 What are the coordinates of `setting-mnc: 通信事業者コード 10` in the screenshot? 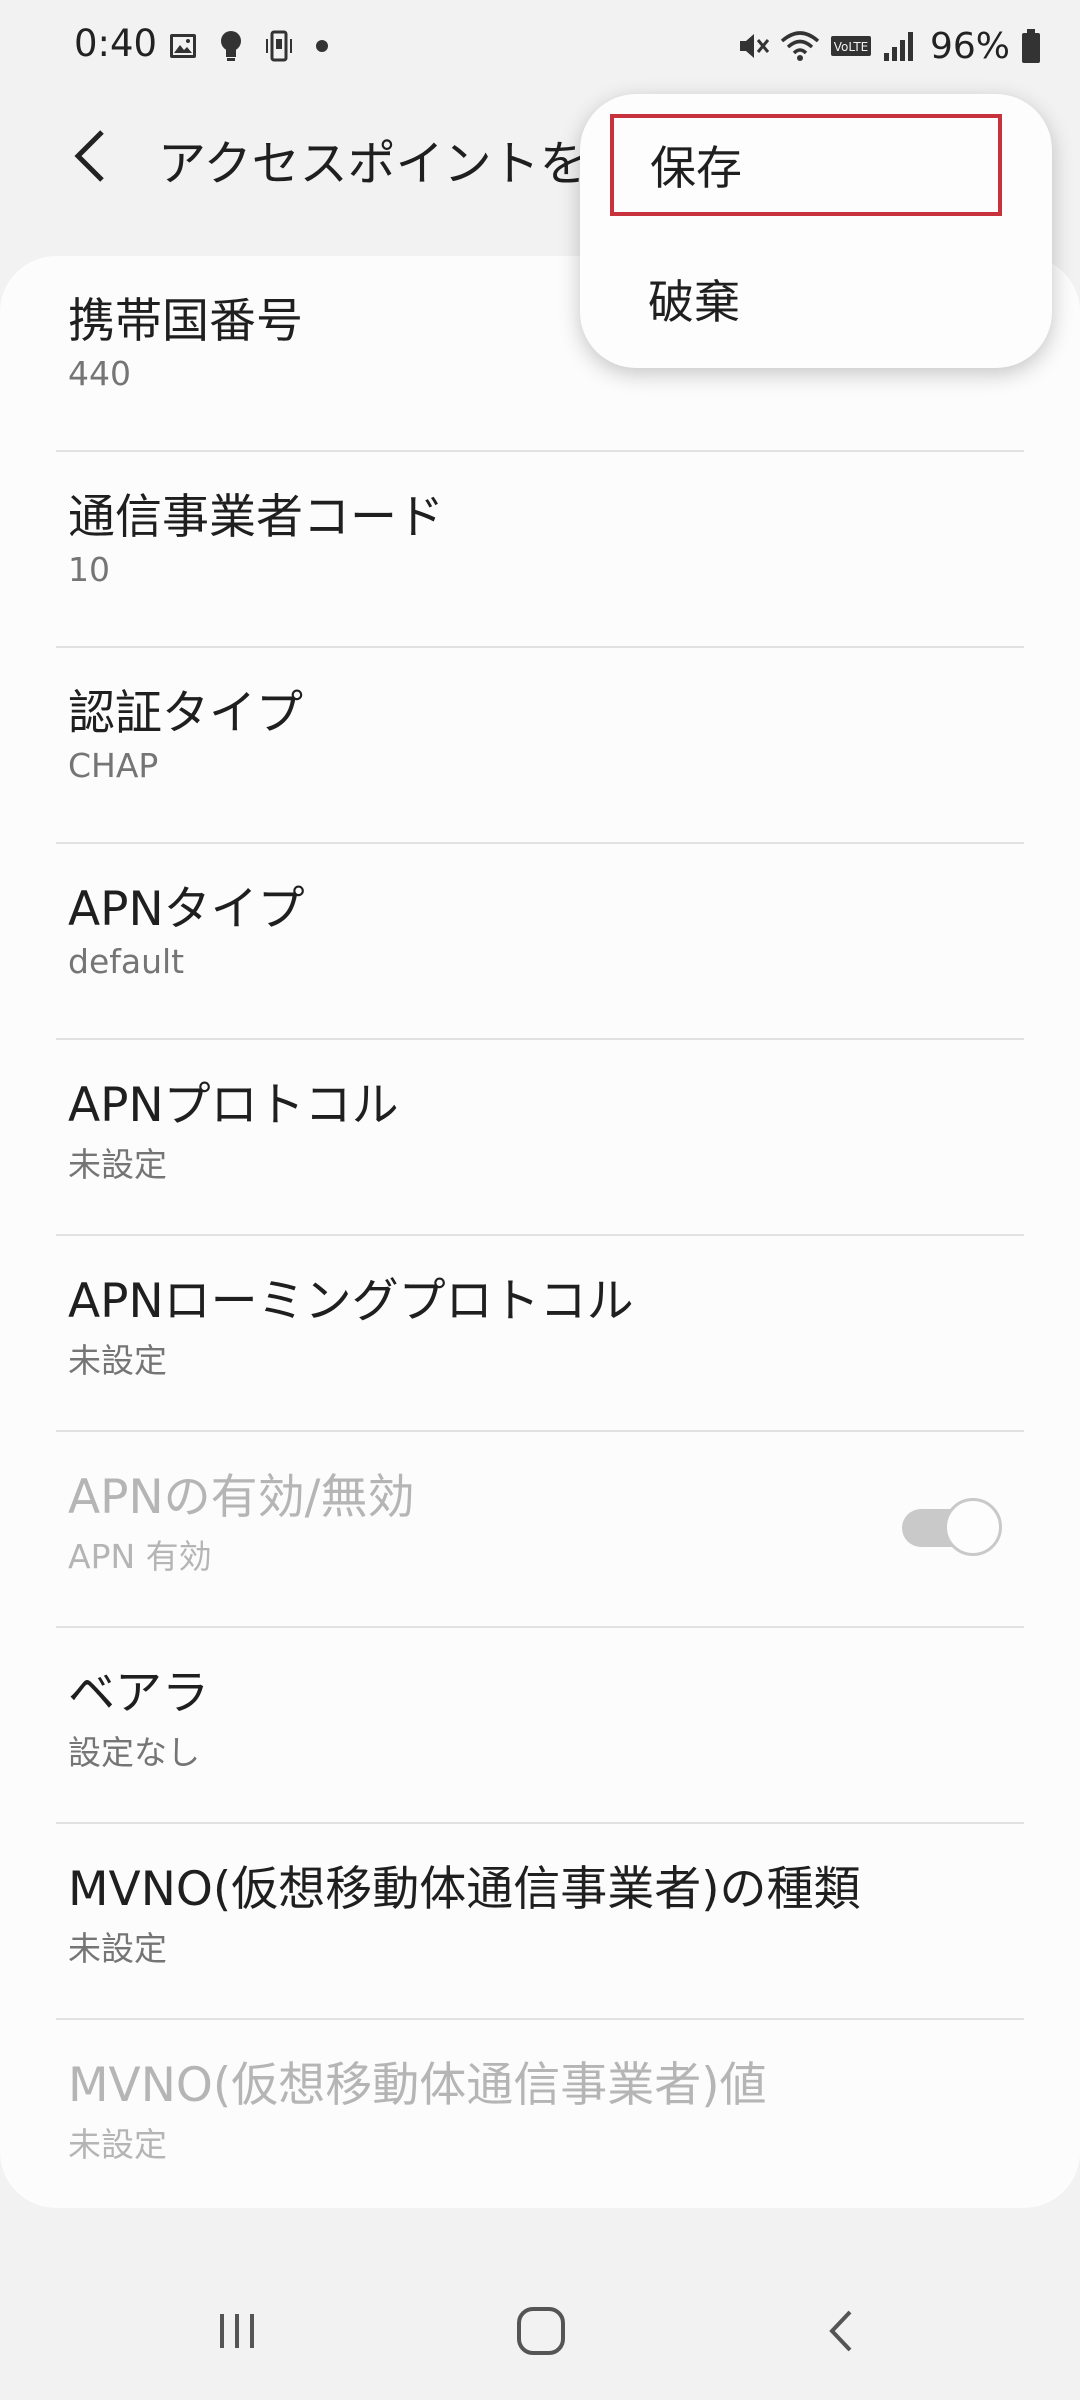 It's located at (540, 550).